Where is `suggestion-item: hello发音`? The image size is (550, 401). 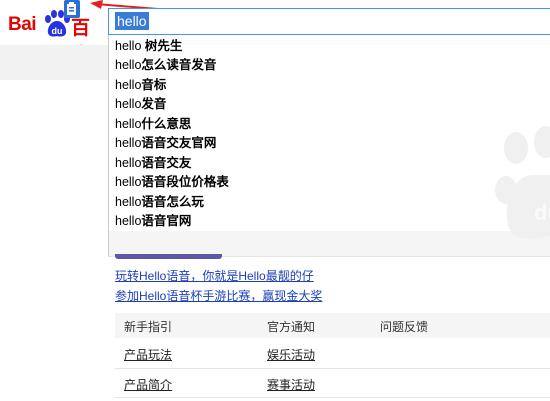 suggestion-item: hello发音 is located at coordinates (140, 104).